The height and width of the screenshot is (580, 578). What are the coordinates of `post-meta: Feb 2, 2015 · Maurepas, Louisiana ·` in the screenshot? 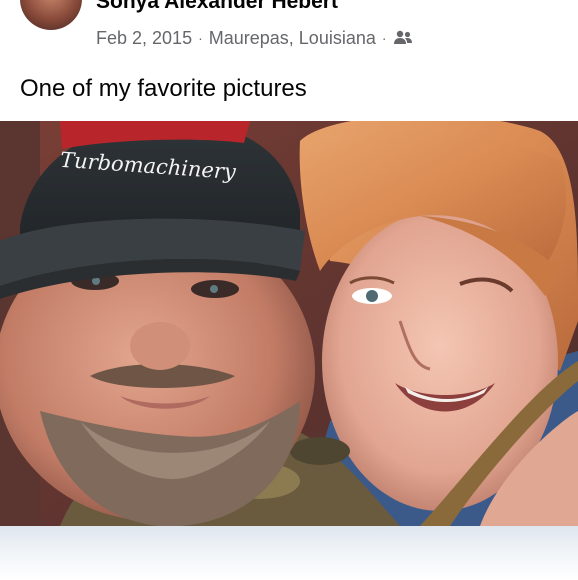 It's located at (254, 38).